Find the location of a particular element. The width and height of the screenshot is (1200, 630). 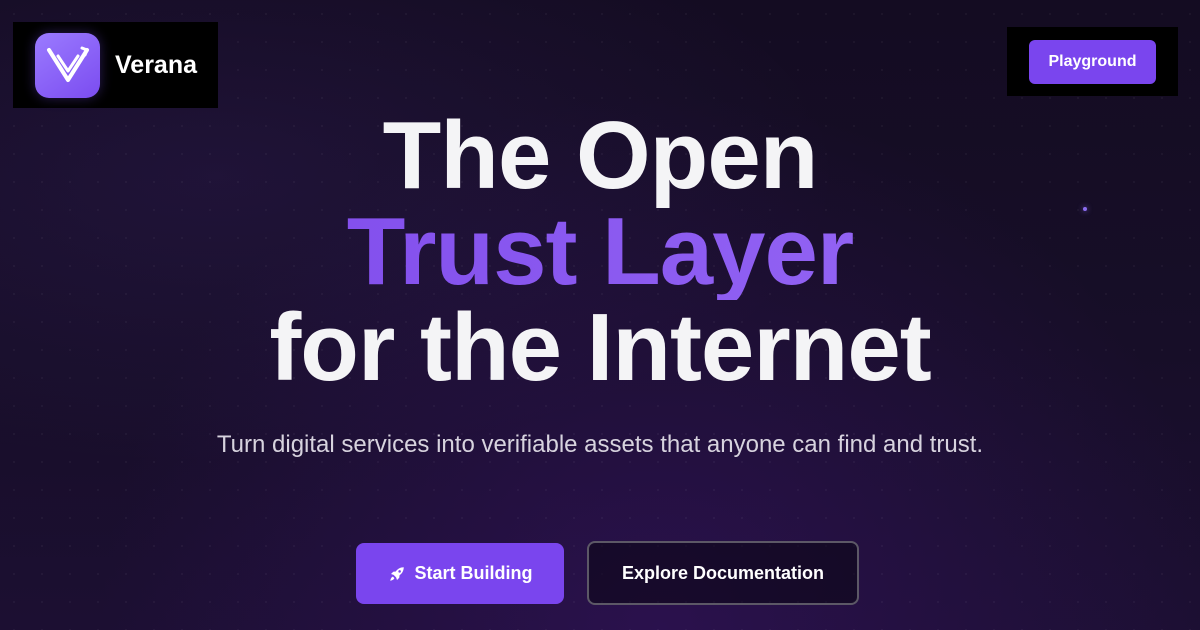

headline-line-3: for the Internet is located at coordinates (600, 347).